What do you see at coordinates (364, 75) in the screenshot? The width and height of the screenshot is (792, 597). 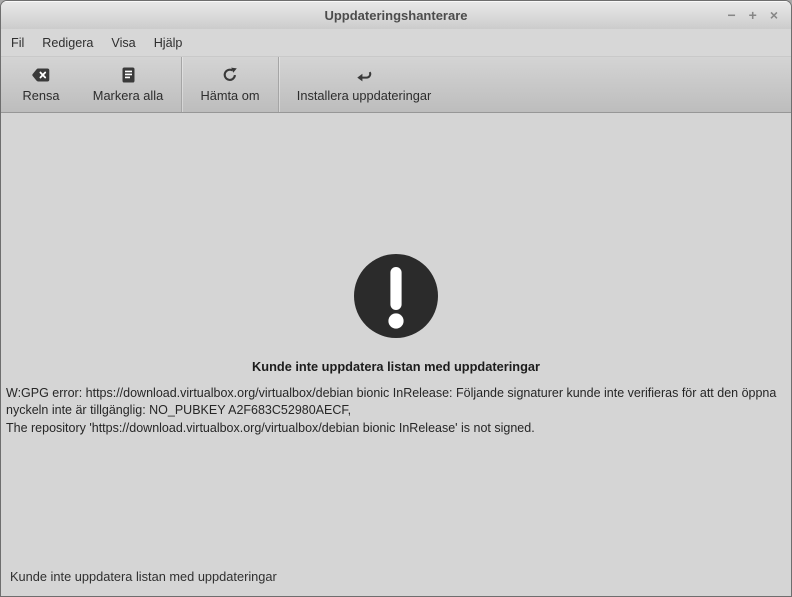 I see `return-arrow-icon` at bounding box center [364, 75].